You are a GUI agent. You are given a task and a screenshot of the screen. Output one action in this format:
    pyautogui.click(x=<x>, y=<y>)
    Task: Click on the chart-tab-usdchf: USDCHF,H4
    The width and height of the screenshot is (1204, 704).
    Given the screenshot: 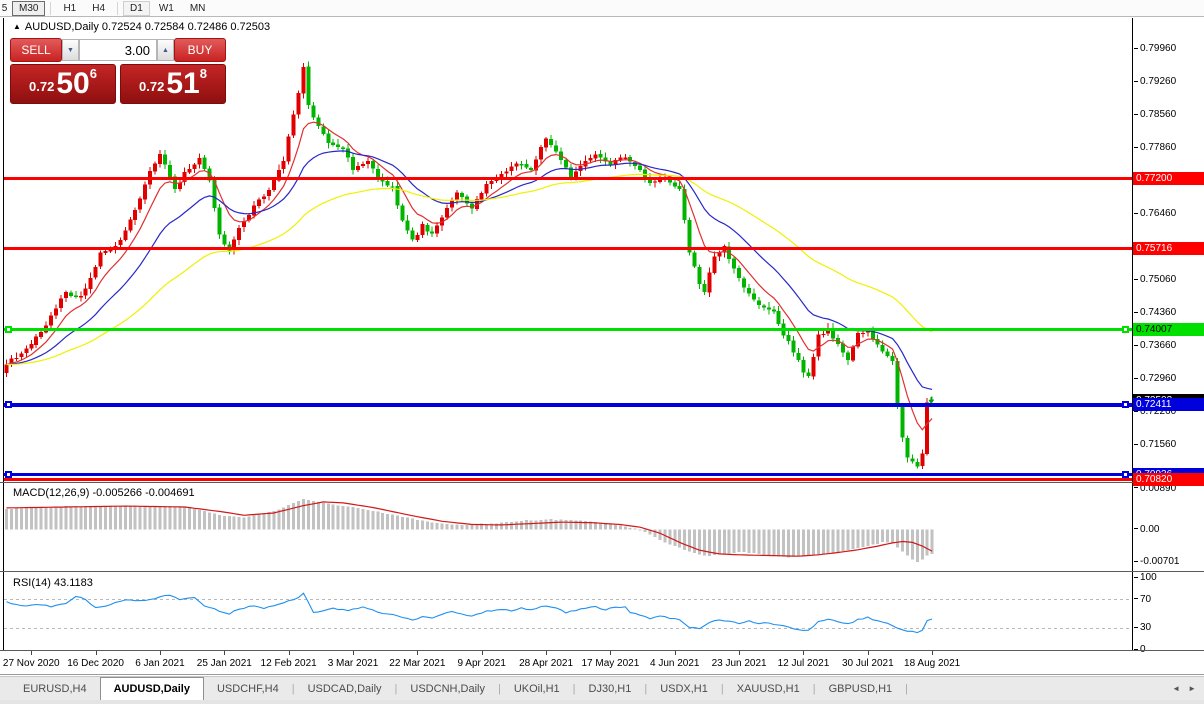 What is the action you would take?
    pyautogui.click(x=248, y=688)
    